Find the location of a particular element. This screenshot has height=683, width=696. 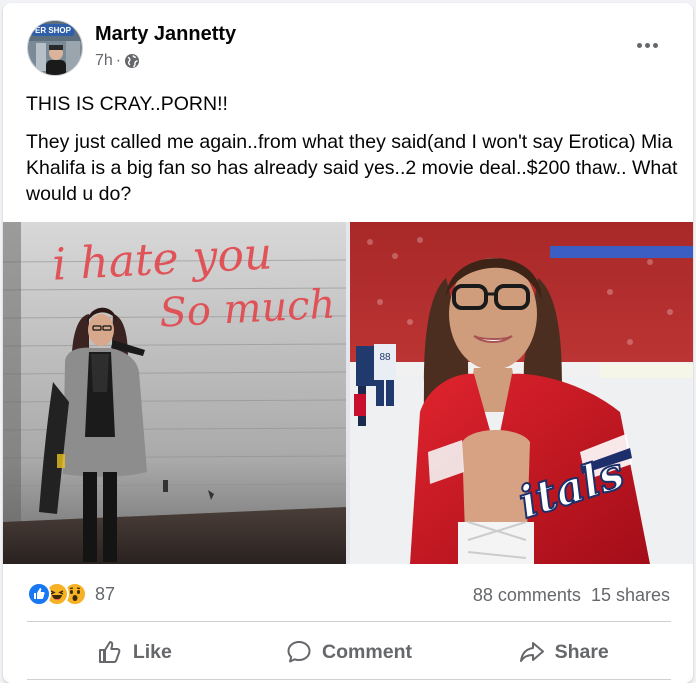

globe-icon is located at coordinates (132, 61).